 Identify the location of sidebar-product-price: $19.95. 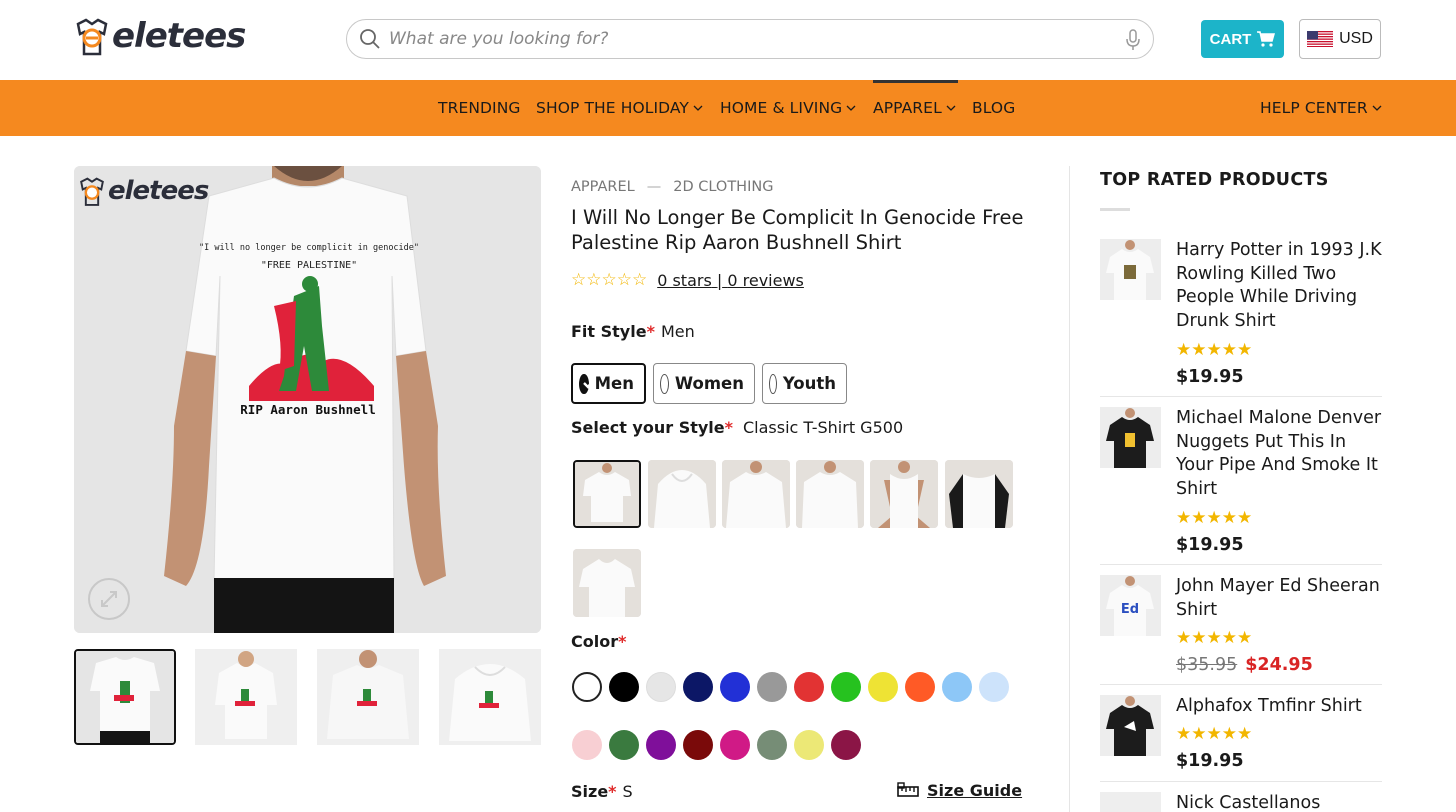
(1210, 377).